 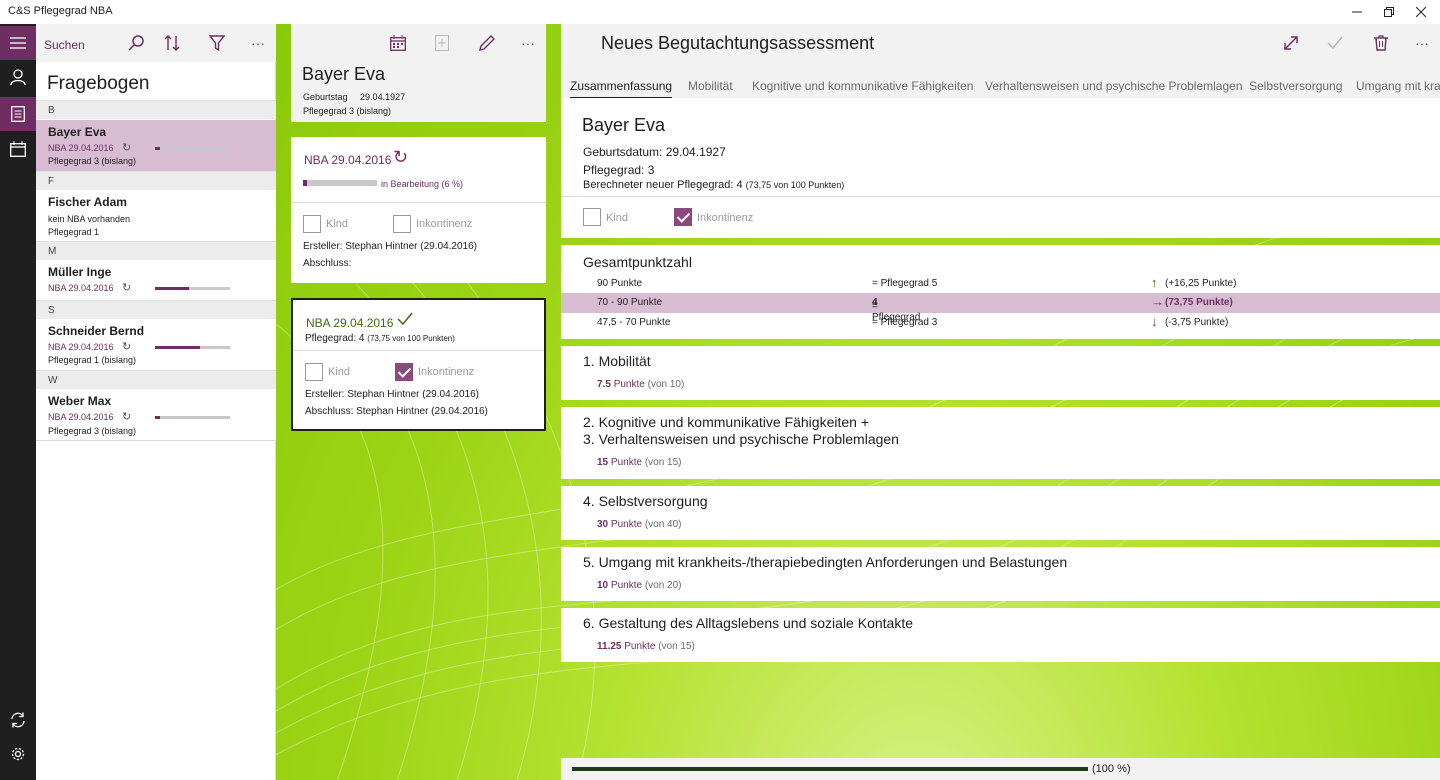 I want to click on points-text: 7.5 Punkte (von 10), so click(x=641, y=384).